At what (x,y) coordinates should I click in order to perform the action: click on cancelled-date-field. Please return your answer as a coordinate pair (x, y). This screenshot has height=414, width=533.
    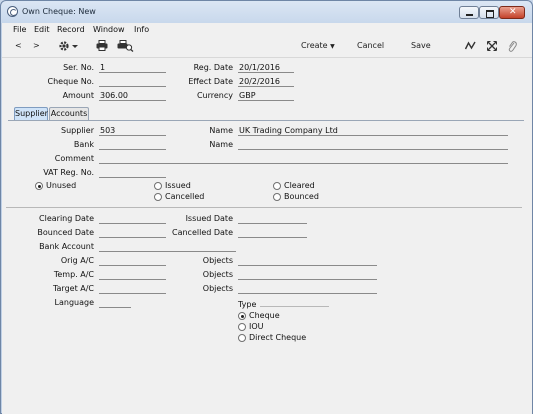
    Looking at the image, I should click on (272, 233).